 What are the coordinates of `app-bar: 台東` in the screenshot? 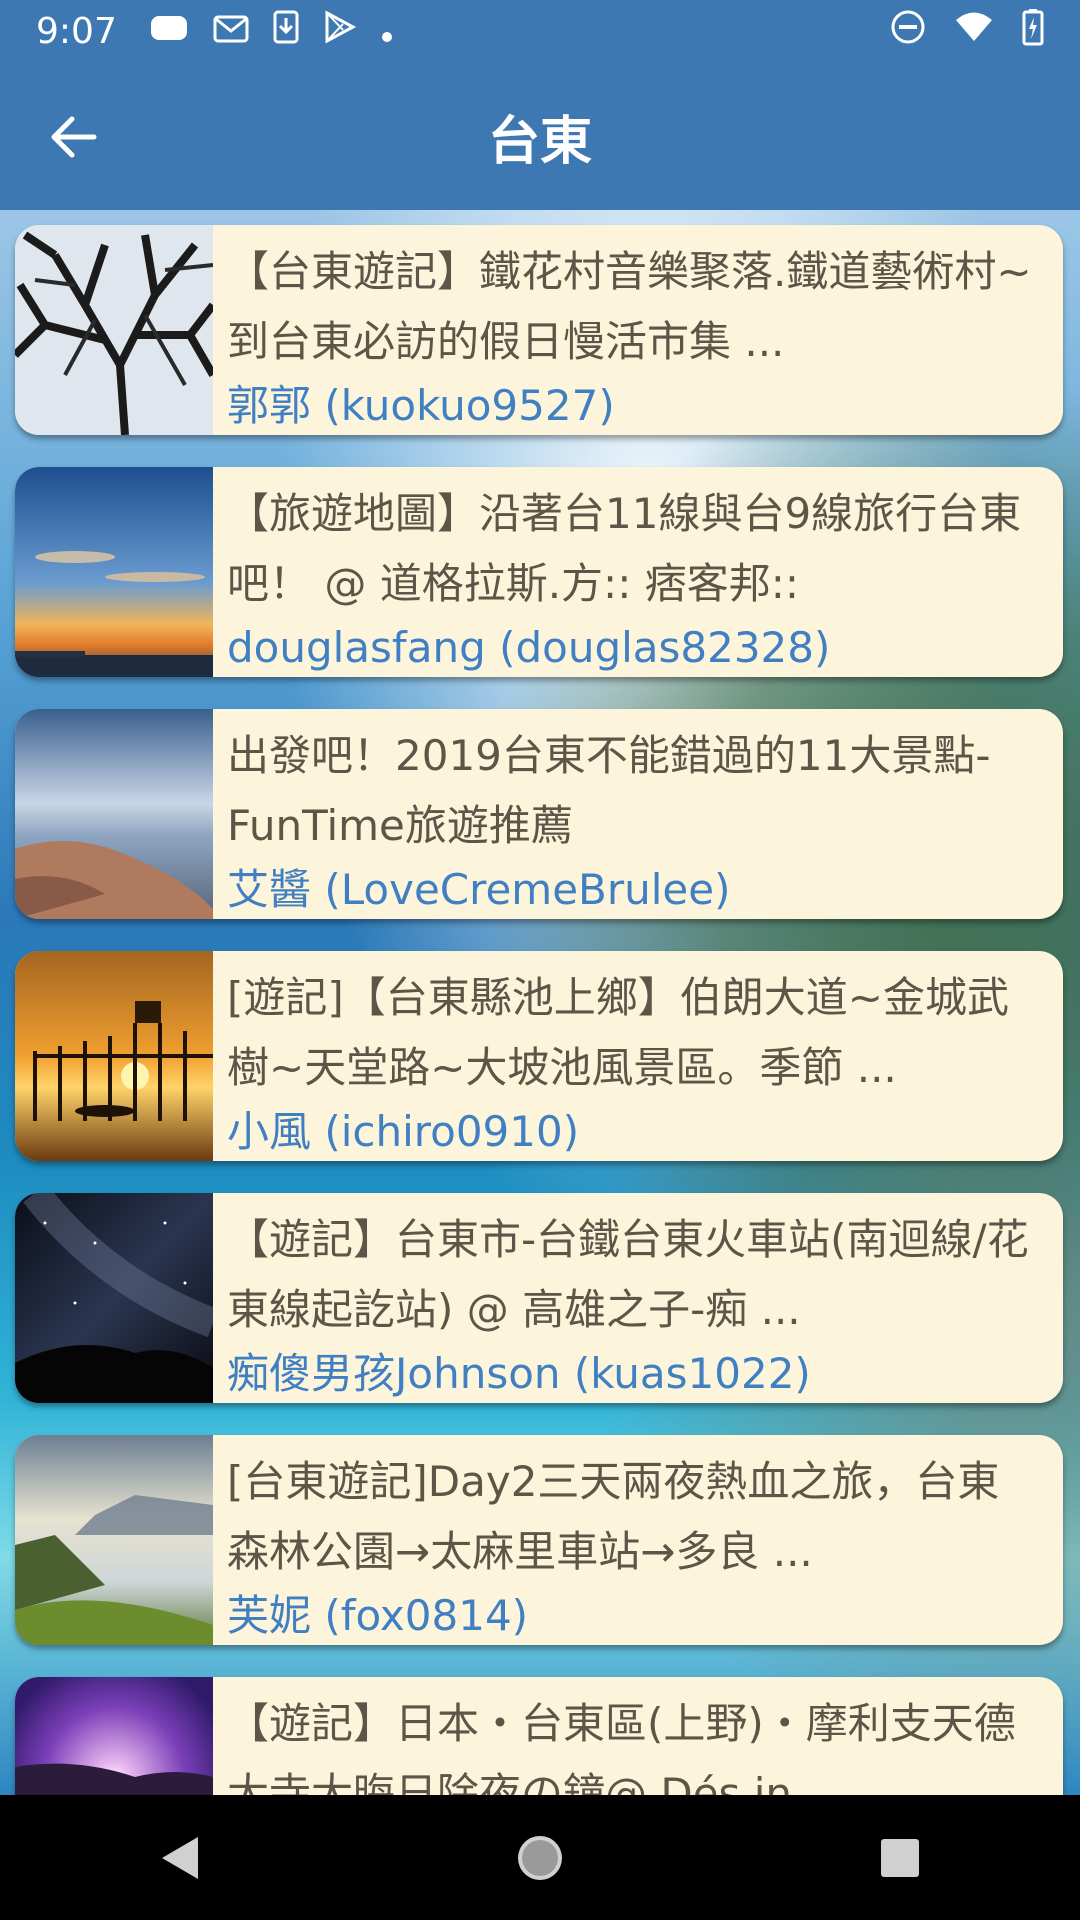 It's located at (540, 136).